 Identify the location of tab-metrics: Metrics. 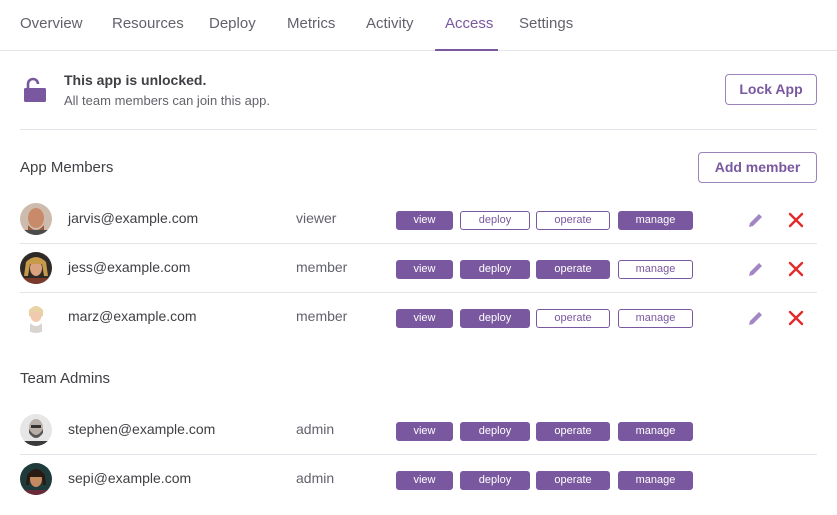
(311, 25).